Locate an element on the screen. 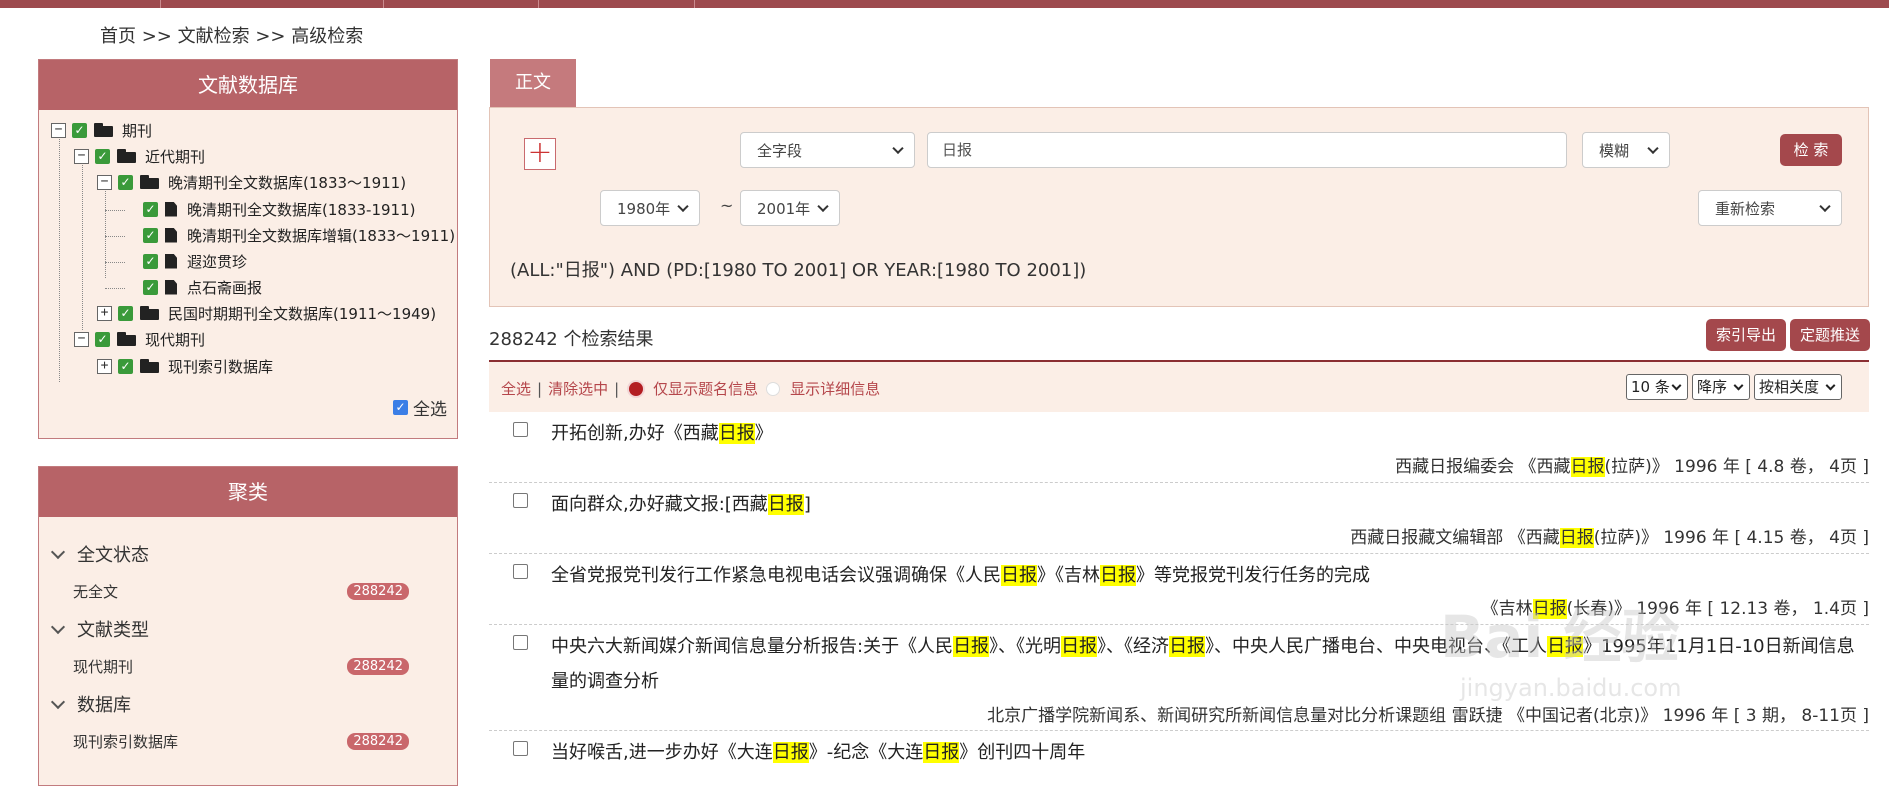 The height and width of the screenshot is (786, 1889). order-value: 降序 is located at coordinates (1712, 387).